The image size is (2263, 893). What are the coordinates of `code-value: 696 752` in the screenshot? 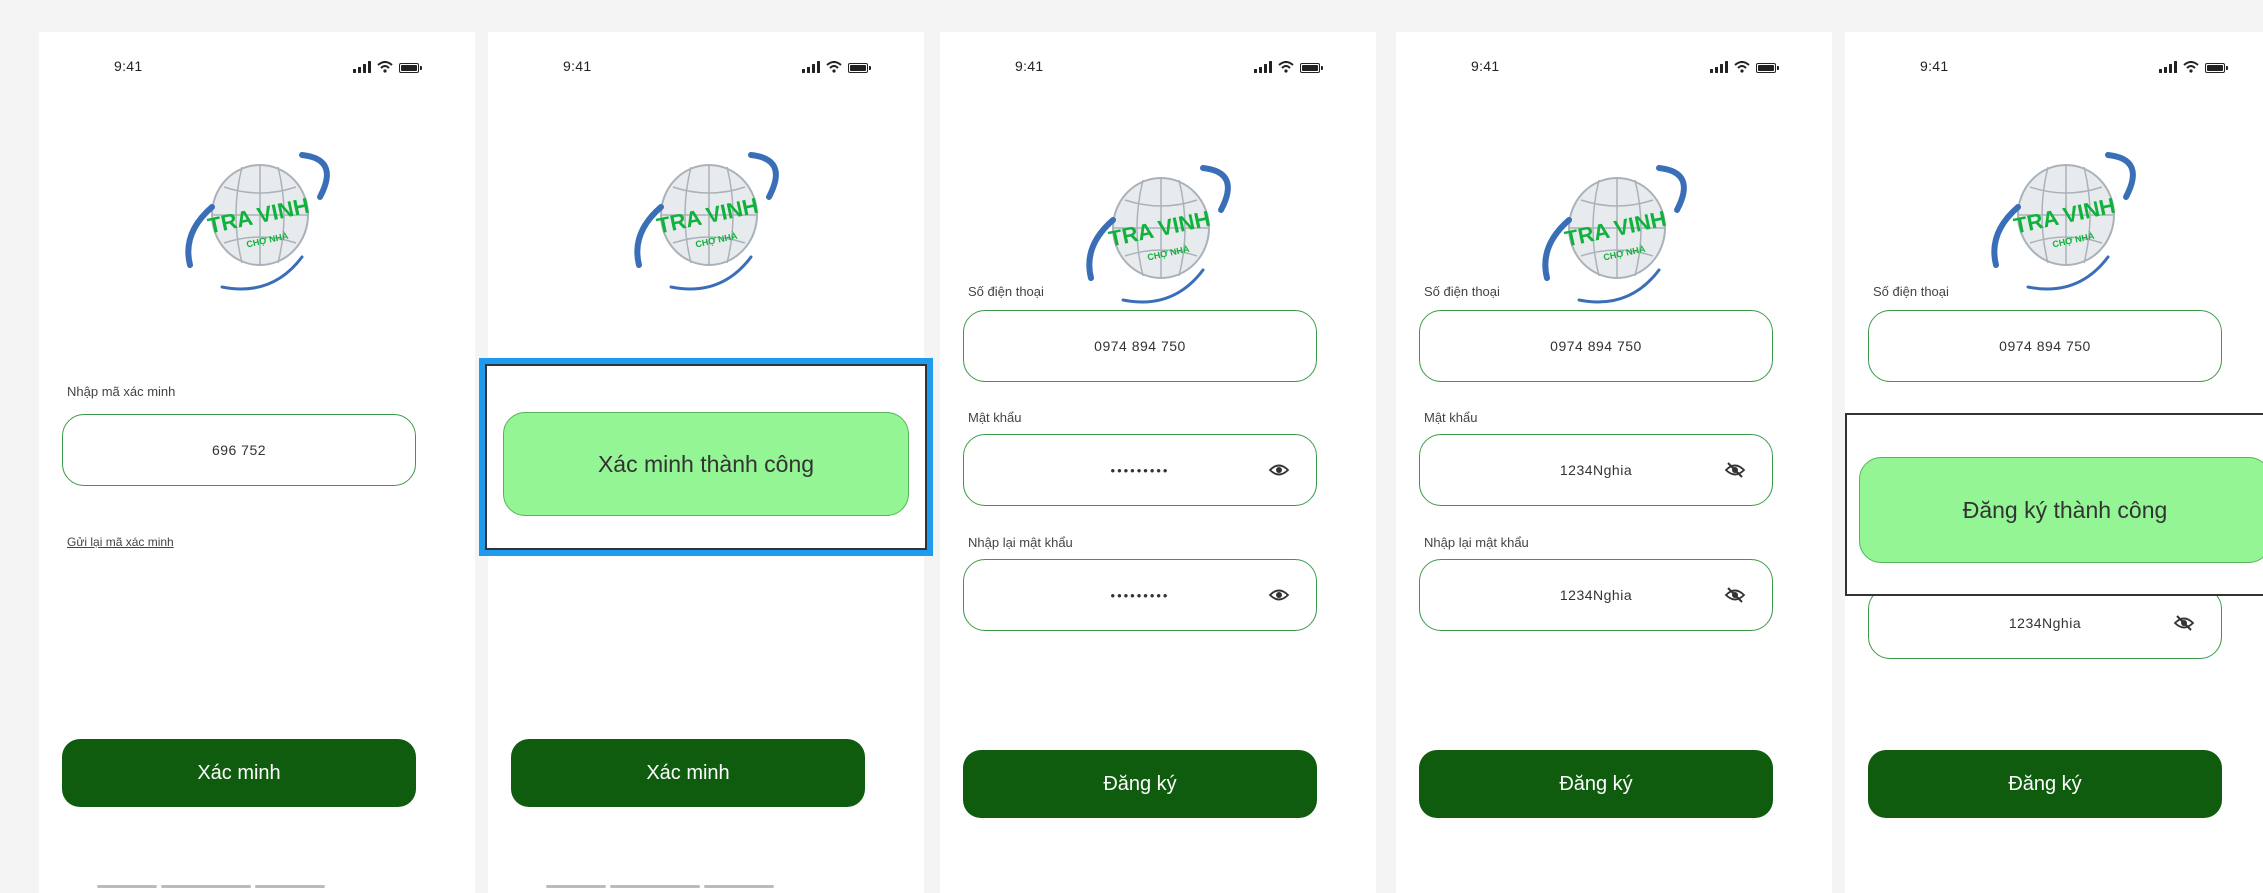 It's located at (239, 450).